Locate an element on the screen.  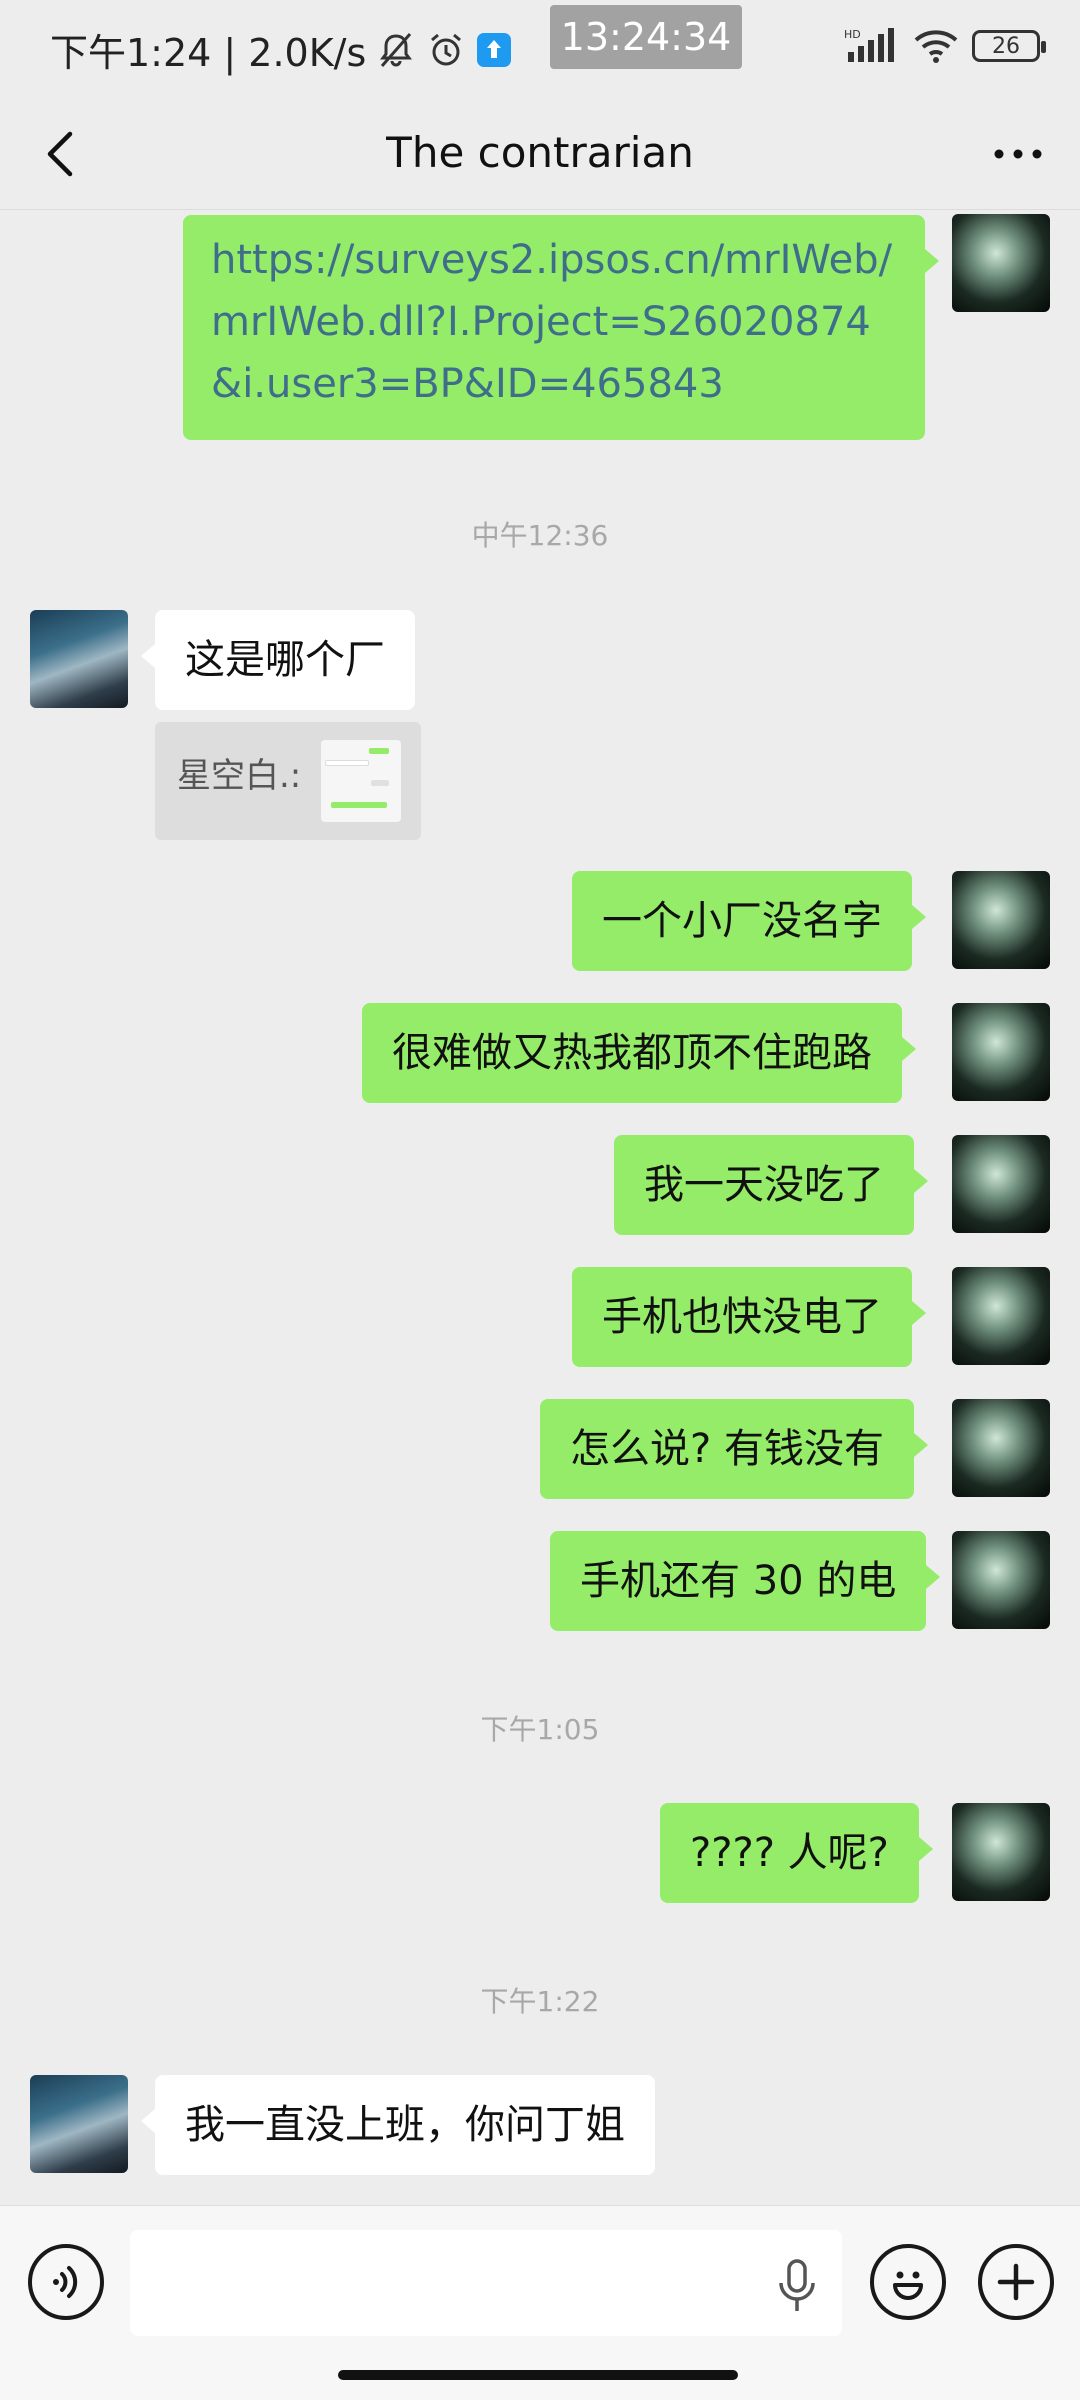
message-bubble: 手机也快没电了 is located at coordinates (749, 1317).